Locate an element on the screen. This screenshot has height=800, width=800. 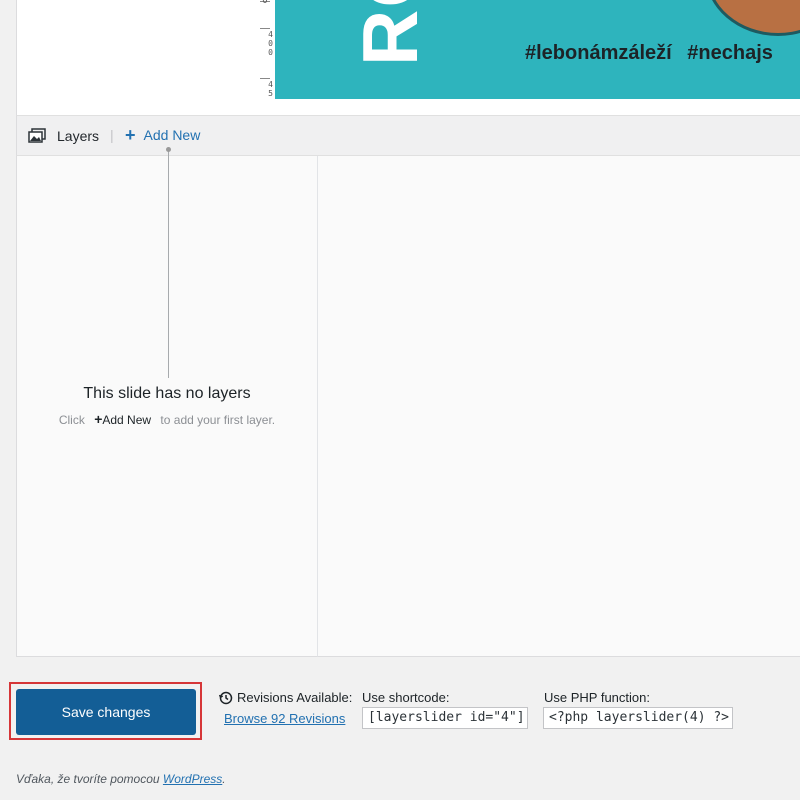
inline-add-new-link: +Add New is located at coordinates (123, 419).